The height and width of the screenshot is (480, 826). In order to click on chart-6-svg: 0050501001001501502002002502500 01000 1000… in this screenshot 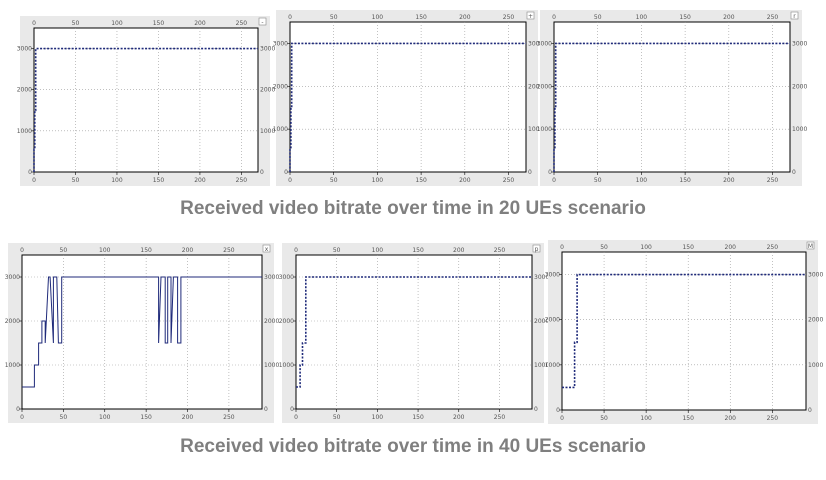, I will do `click(684, 331)`.